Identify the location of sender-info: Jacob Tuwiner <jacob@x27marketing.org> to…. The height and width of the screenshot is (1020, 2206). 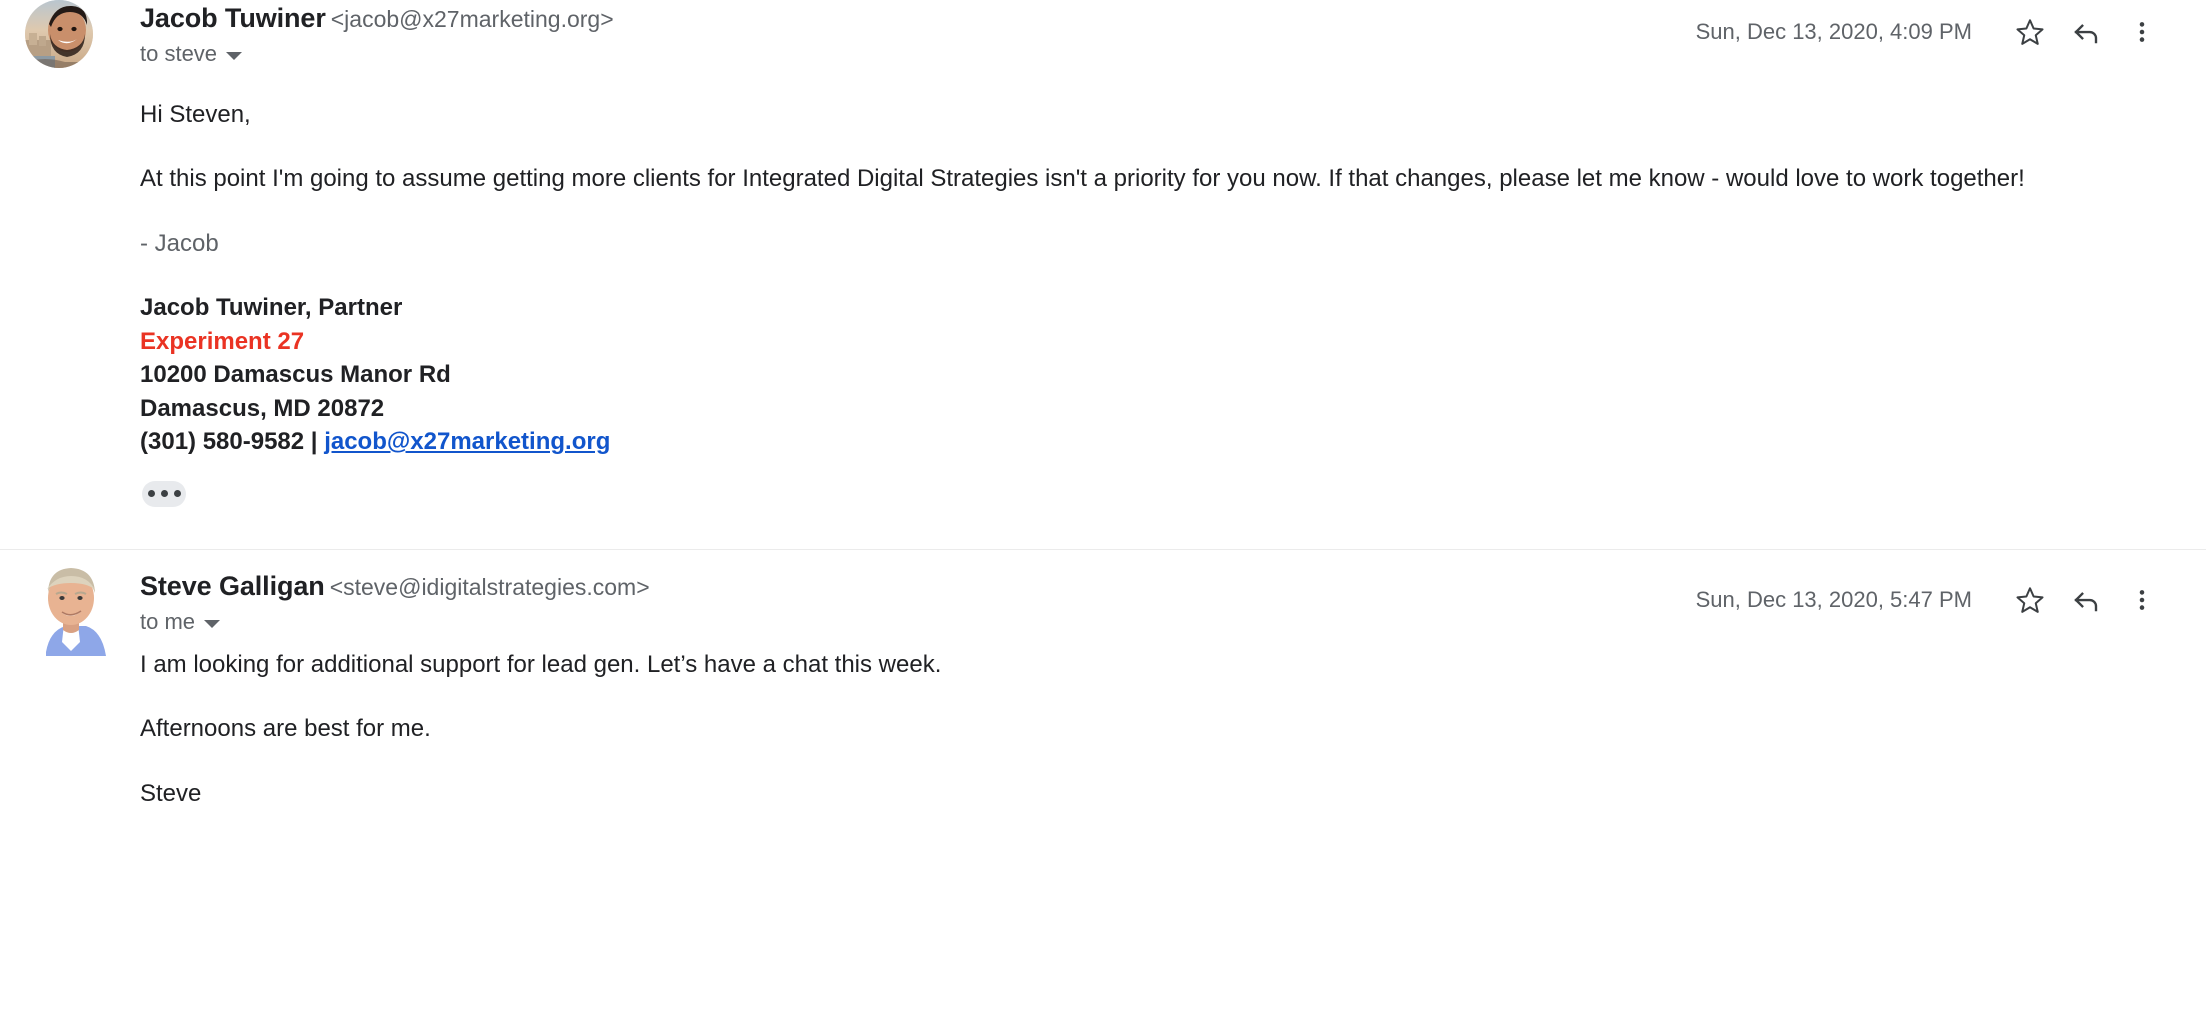
(918, 34).